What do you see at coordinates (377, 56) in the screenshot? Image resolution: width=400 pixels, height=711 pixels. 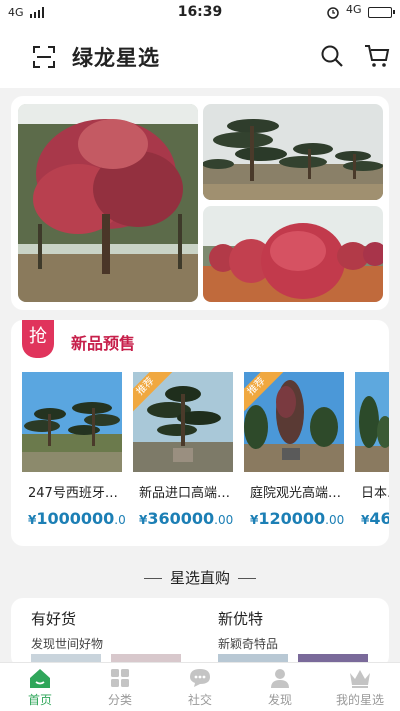 I see `cart-icon` at bounding box center [377, 56].